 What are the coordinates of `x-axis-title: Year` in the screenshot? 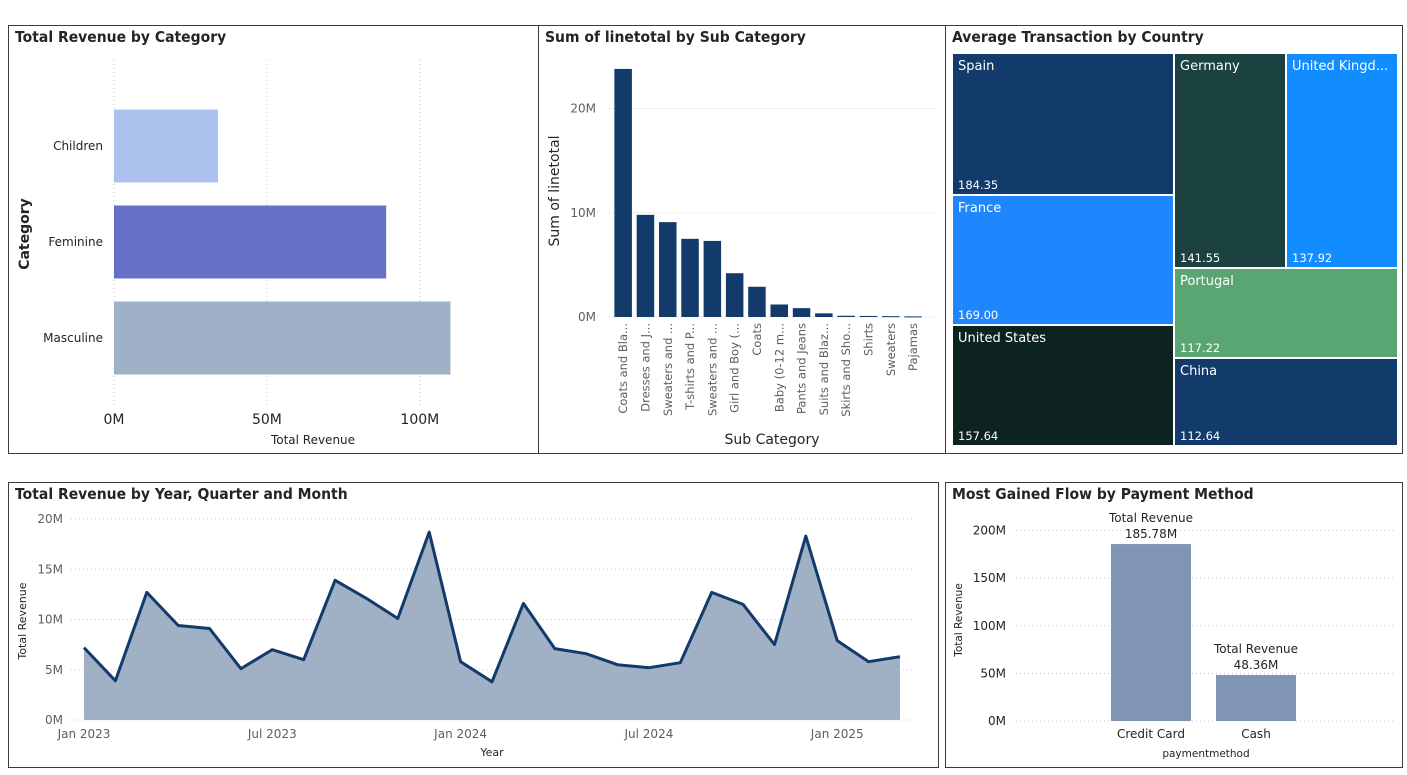 It's located at (491, 752).